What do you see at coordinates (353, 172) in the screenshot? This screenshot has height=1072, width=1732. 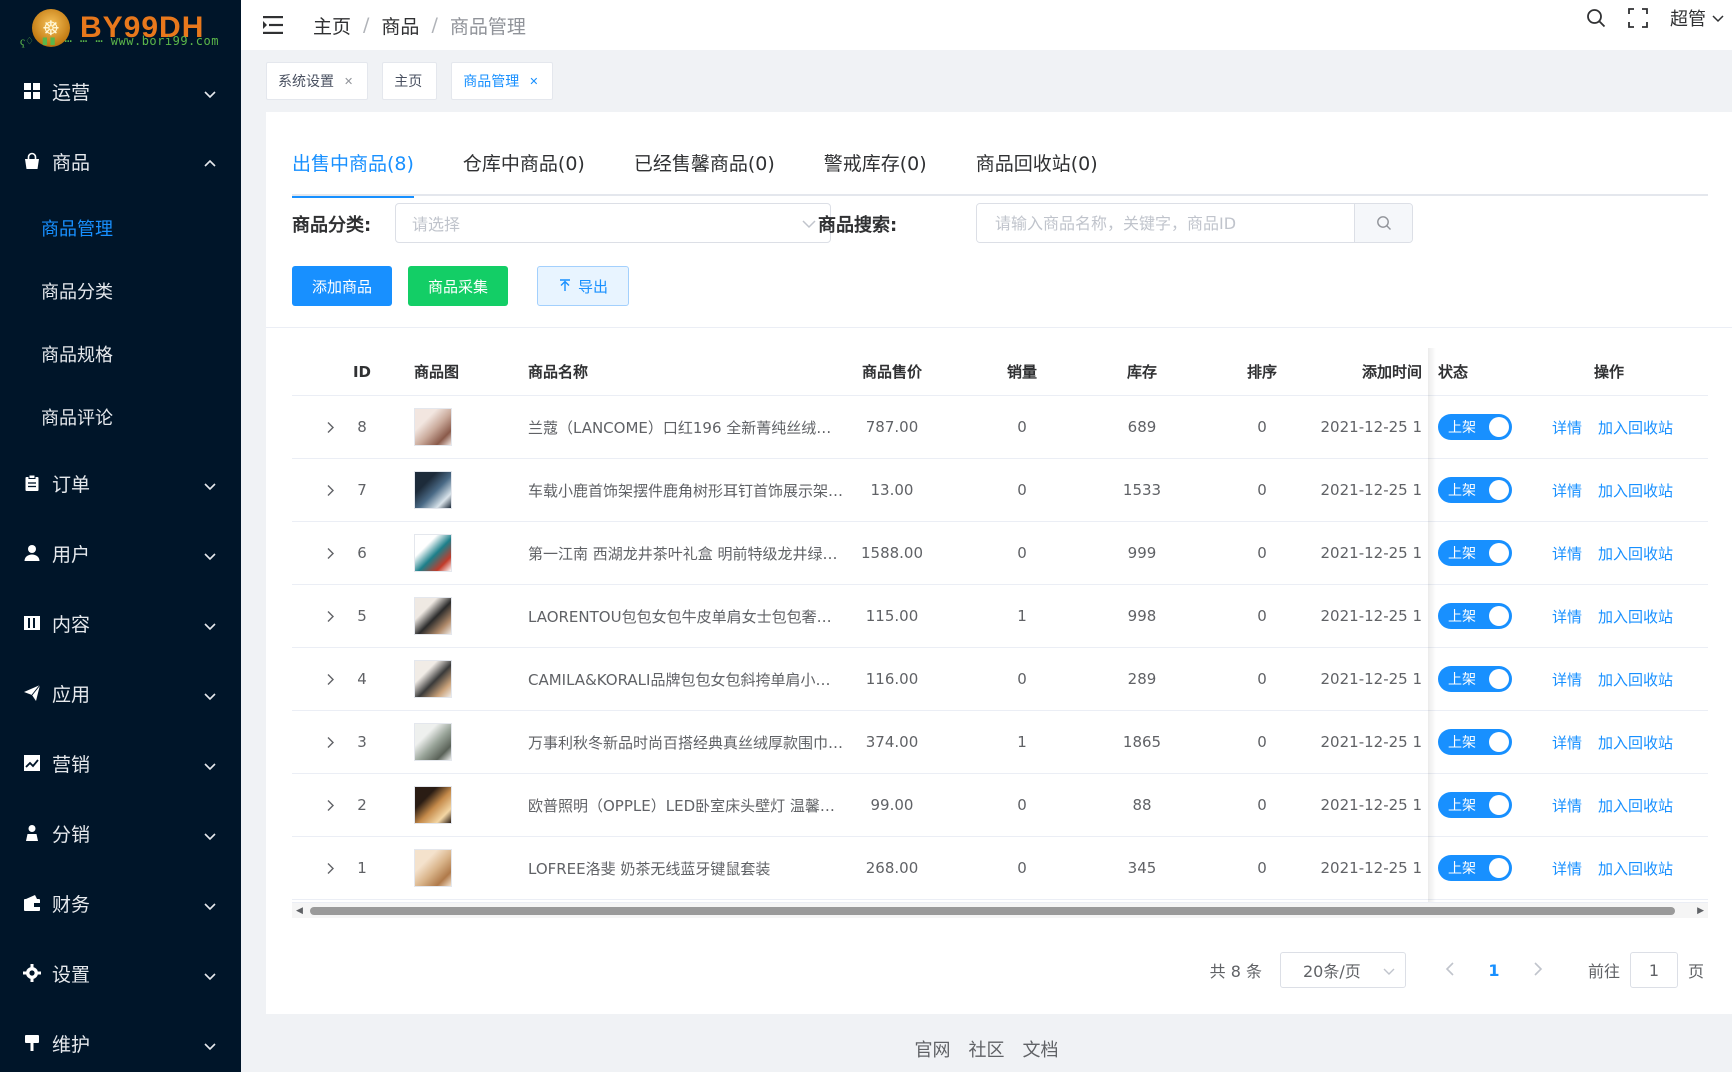 I see `tab-0: 出售中商品(8)` at bounding box center [353, 172].